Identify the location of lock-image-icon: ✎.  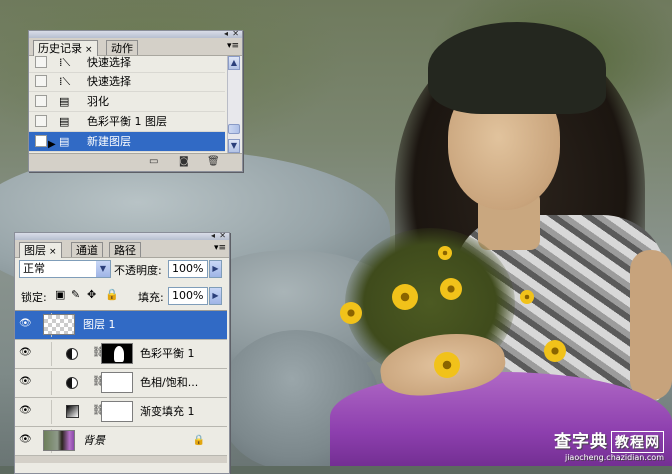
(75, 294).